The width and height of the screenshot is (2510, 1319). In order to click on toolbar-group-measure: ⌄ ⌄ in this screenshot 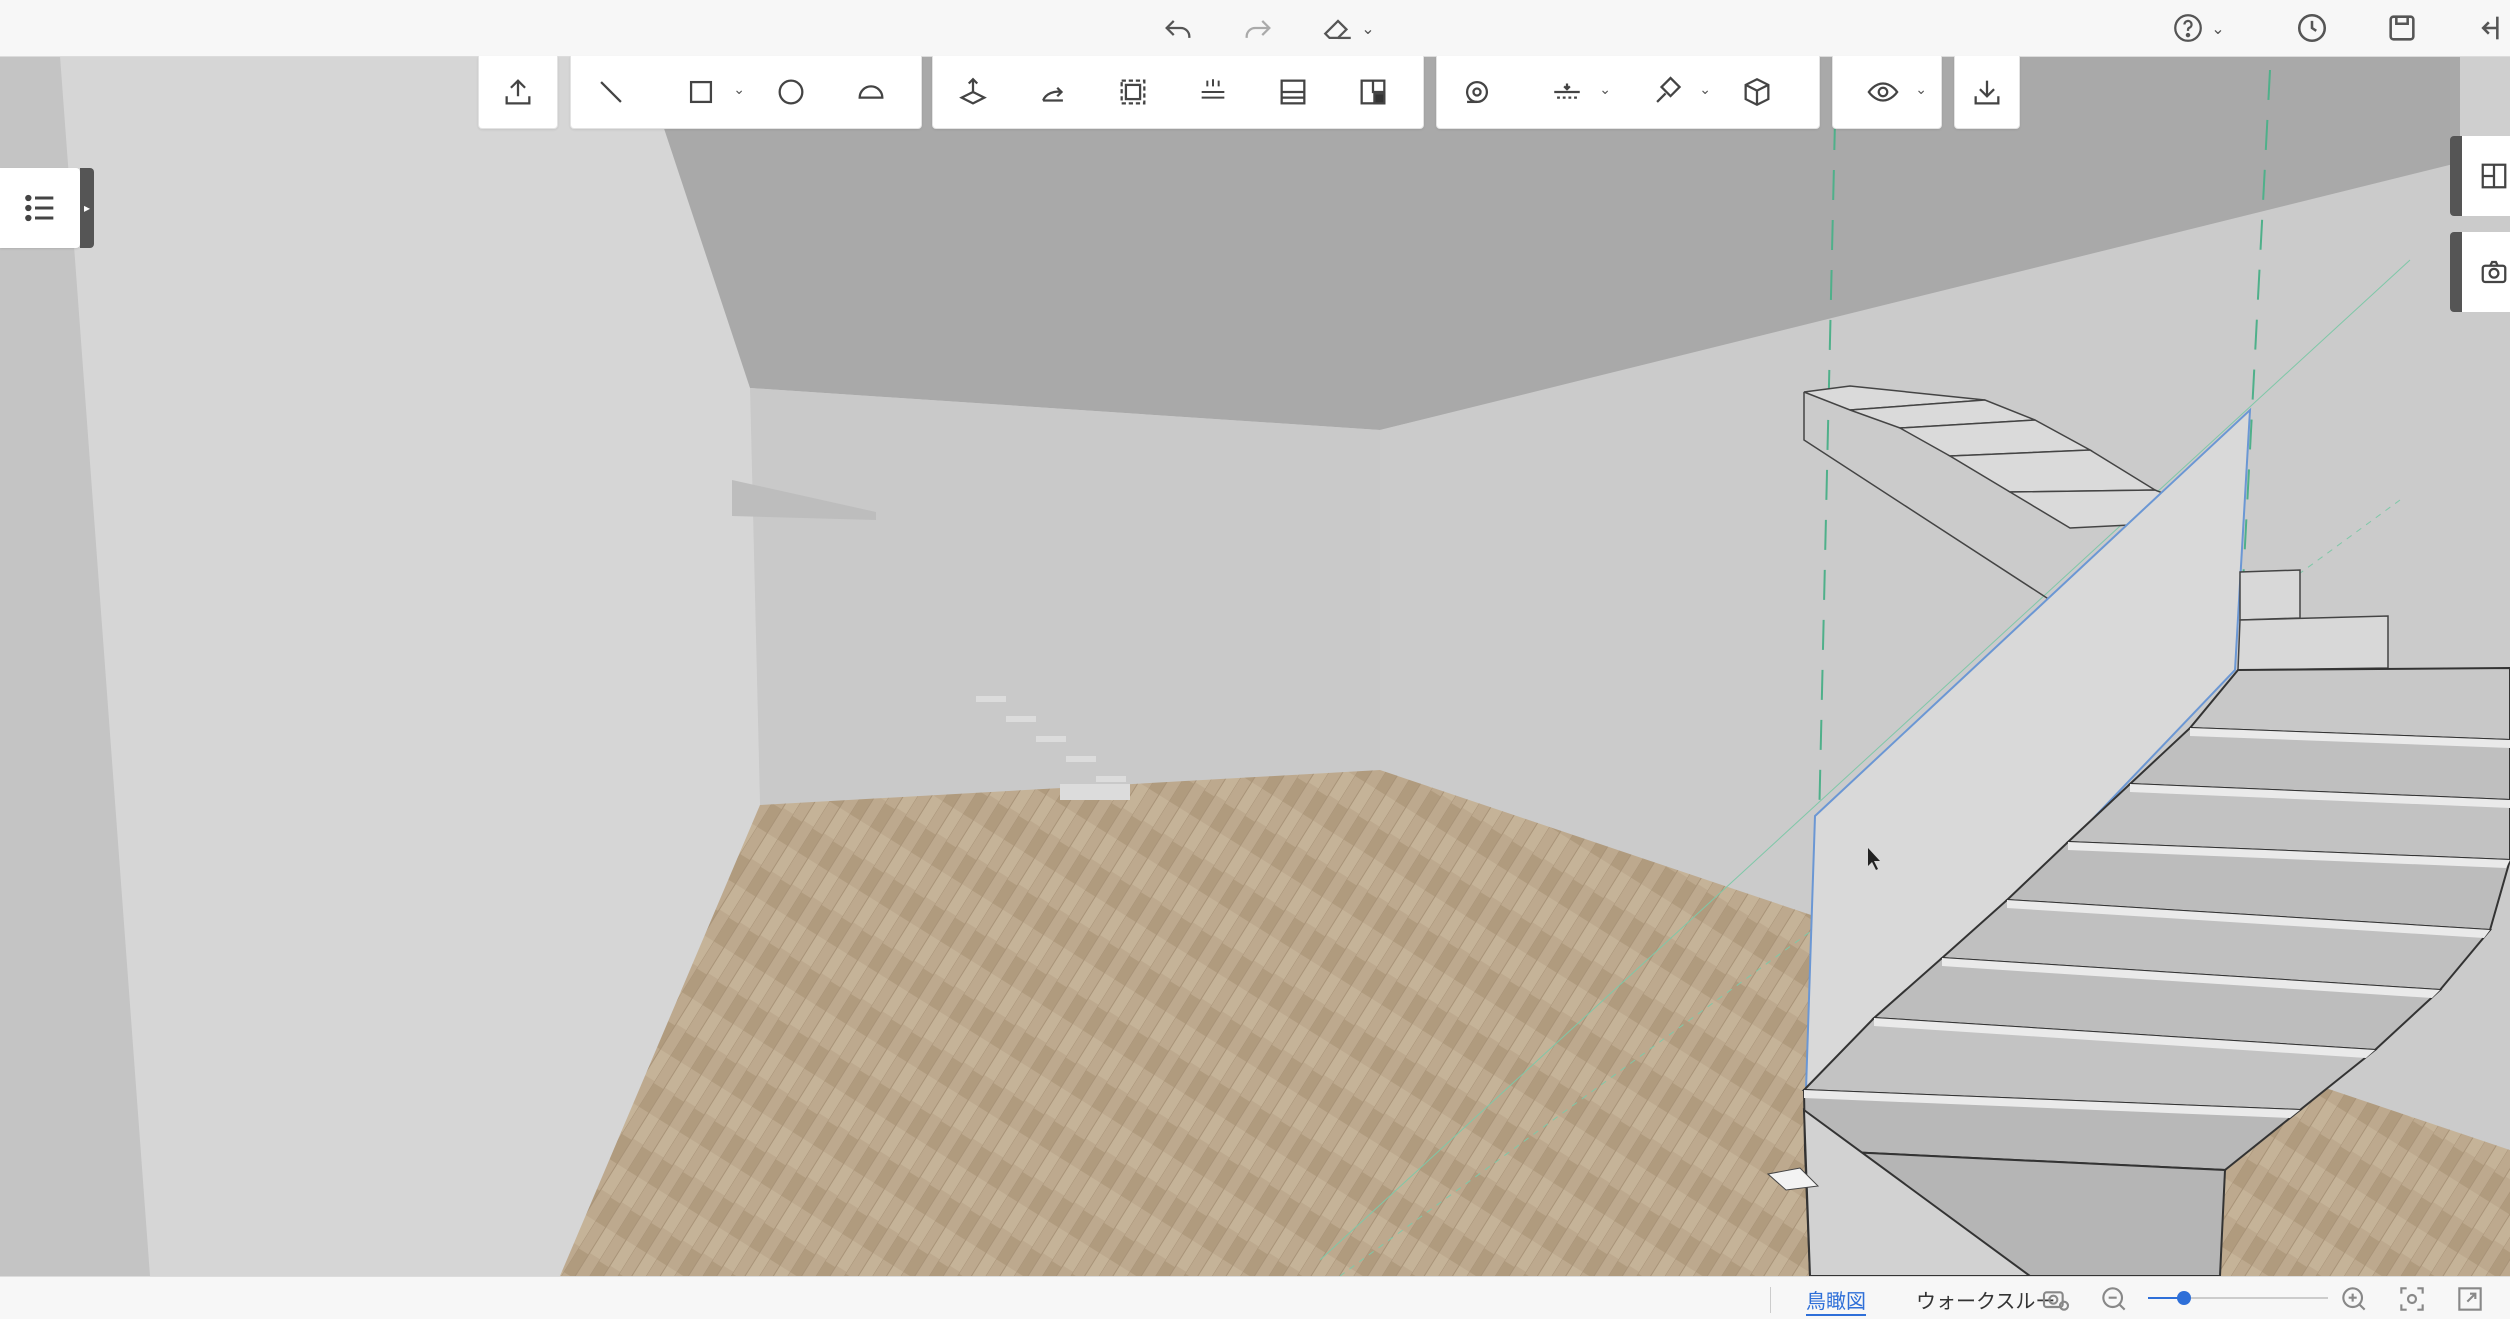, I will do `click(1628, 92)`.